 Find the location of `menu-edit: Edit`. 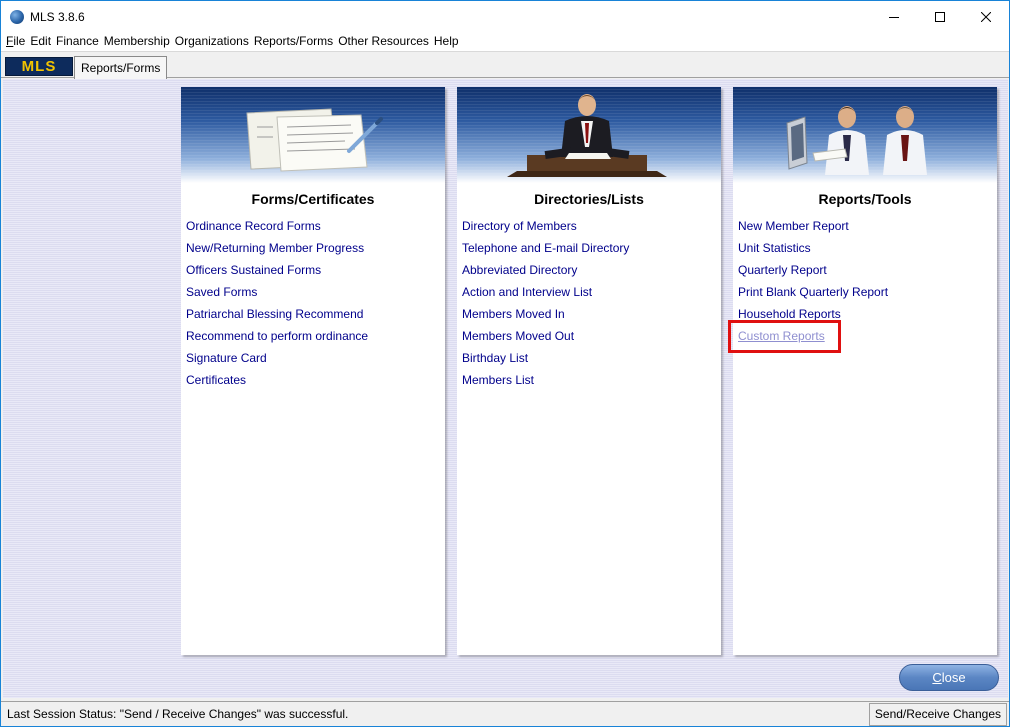

menu-edit: Edit is located at coordinates (42, 41).